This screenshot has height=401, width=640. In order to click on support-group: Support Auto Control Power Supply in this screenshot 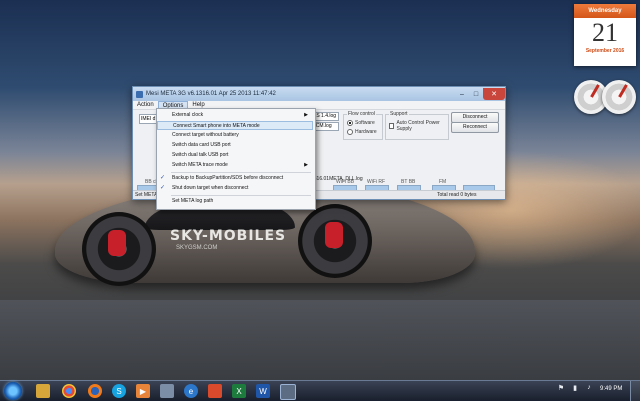, I will do `click(417, 125)`.